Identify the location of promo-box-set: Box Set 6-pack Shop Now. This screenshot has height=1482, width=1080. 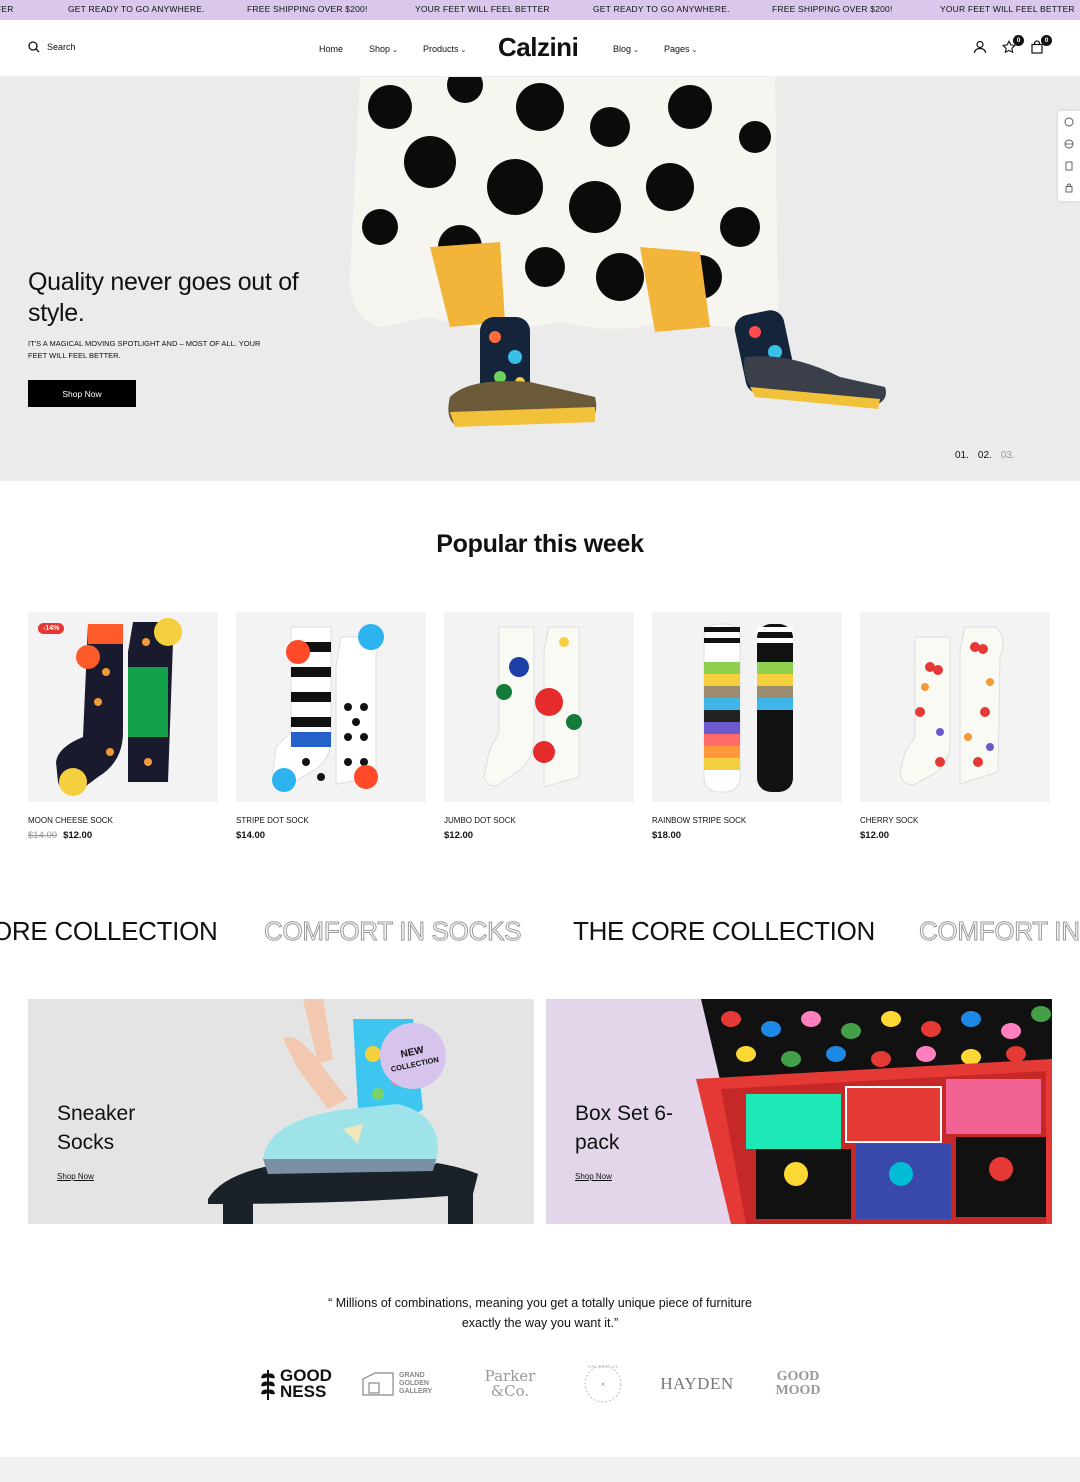
(799, 1111).